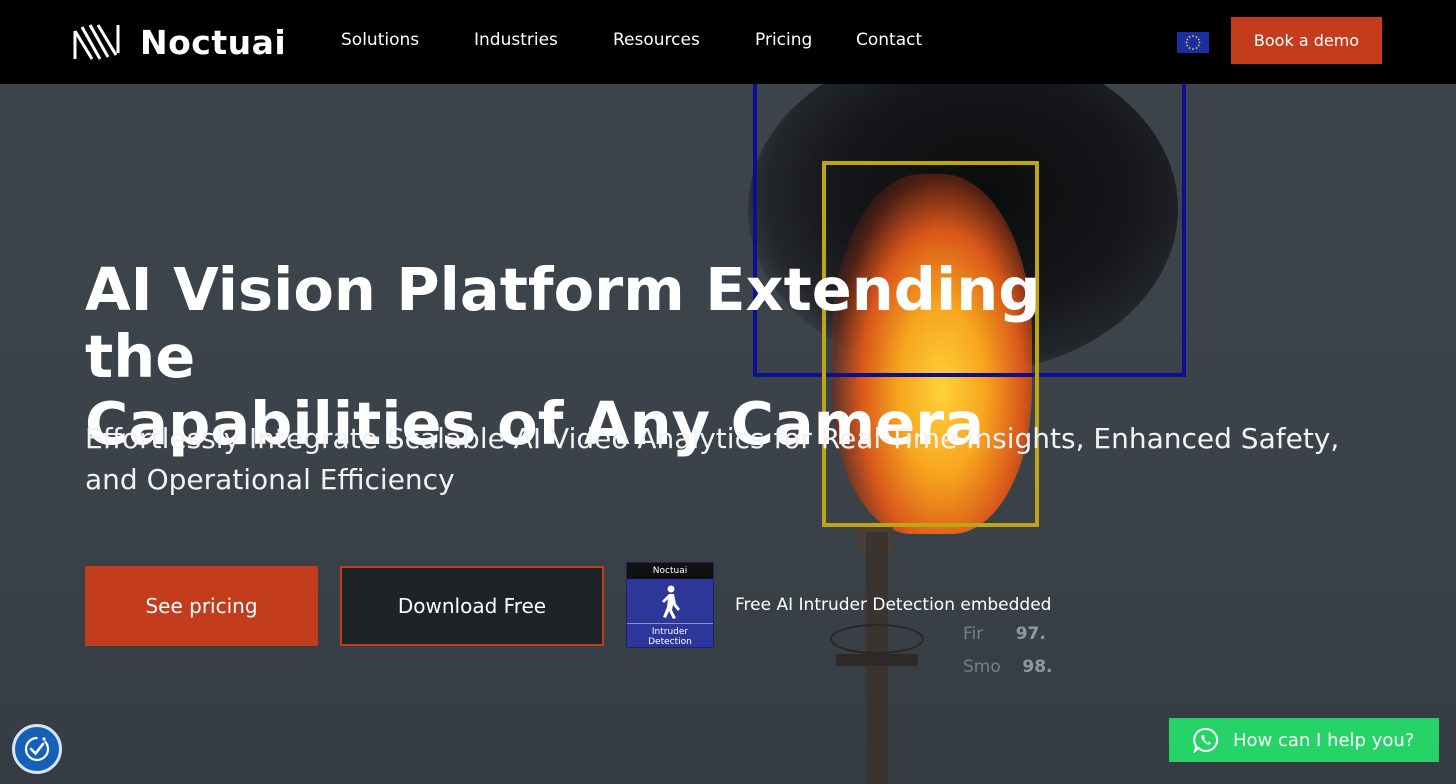  What do you see at coordinates (380, 40) in the screenshot?
I see `nav-solutions: Solutions` at bounding box center [380, 40].